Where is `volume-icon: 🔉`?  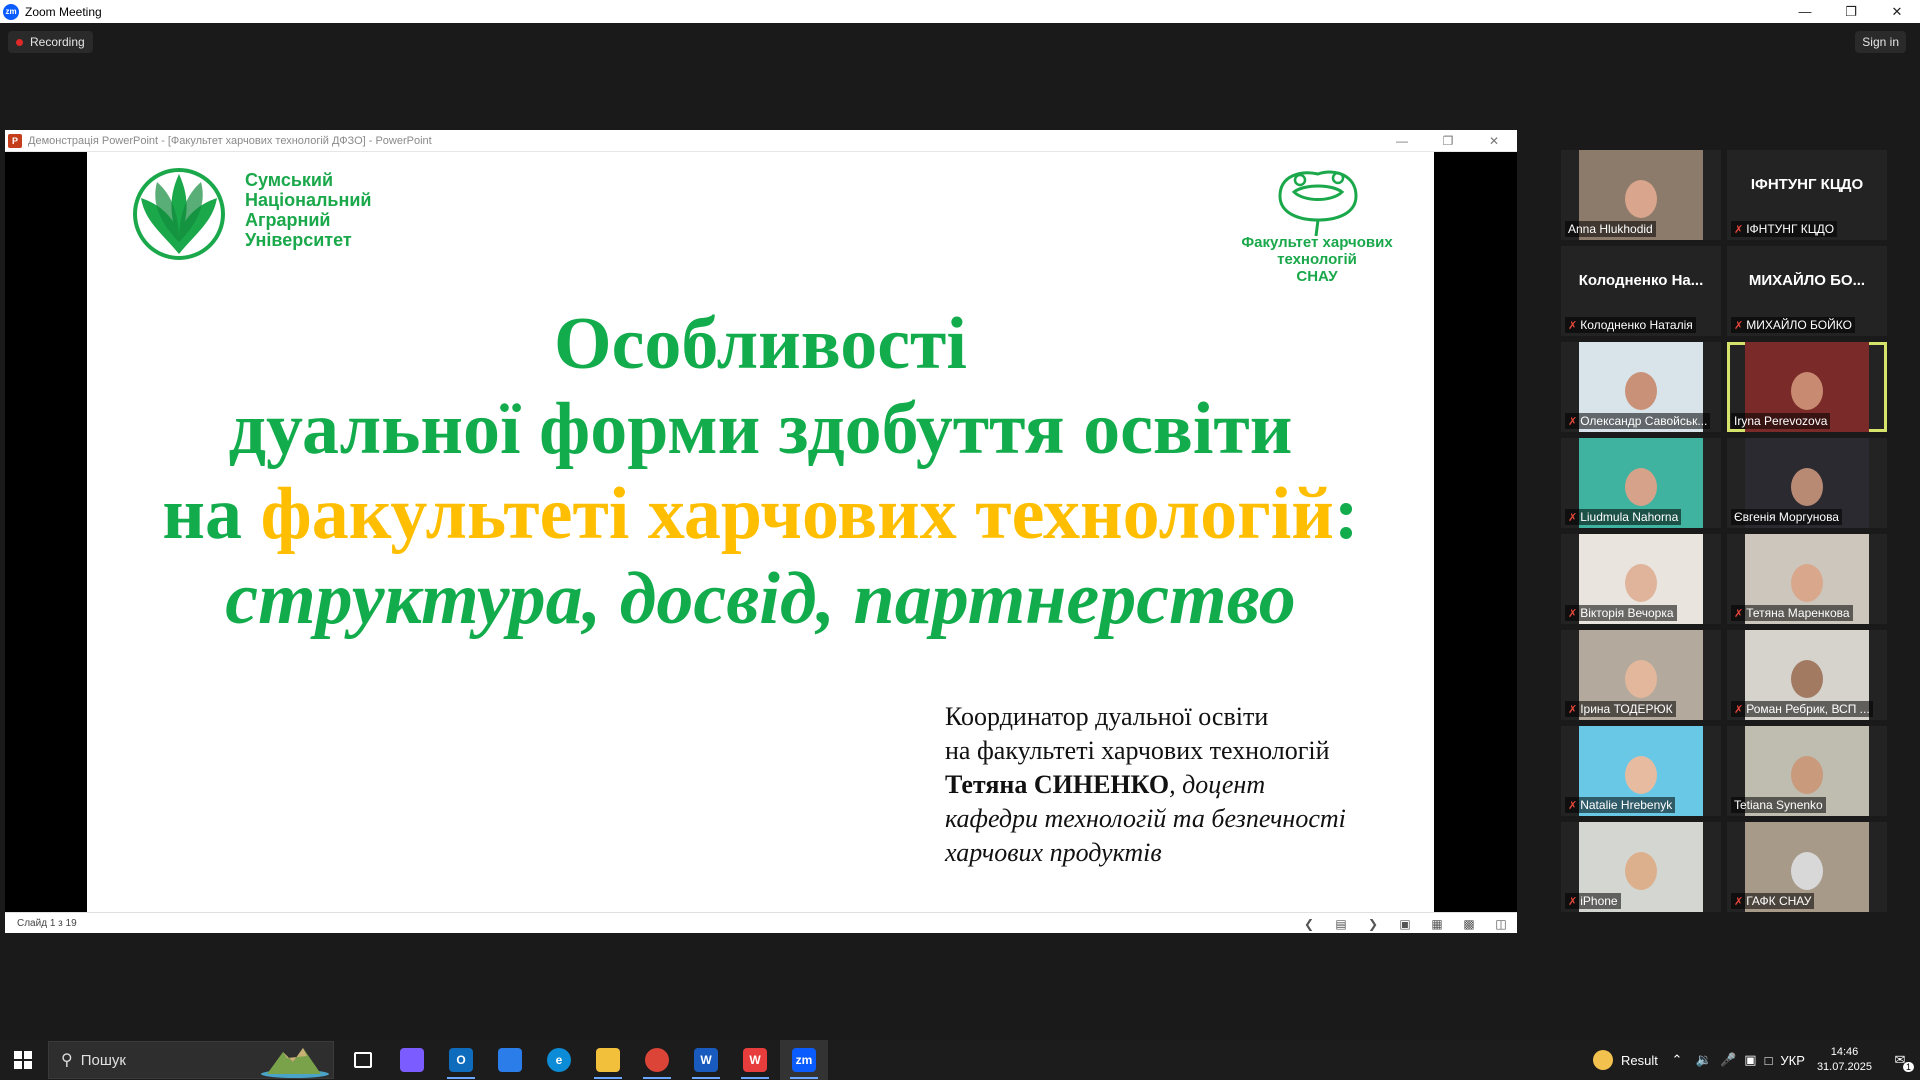 volume-icon: 🔉 is located at coordinates (1704, 1060).